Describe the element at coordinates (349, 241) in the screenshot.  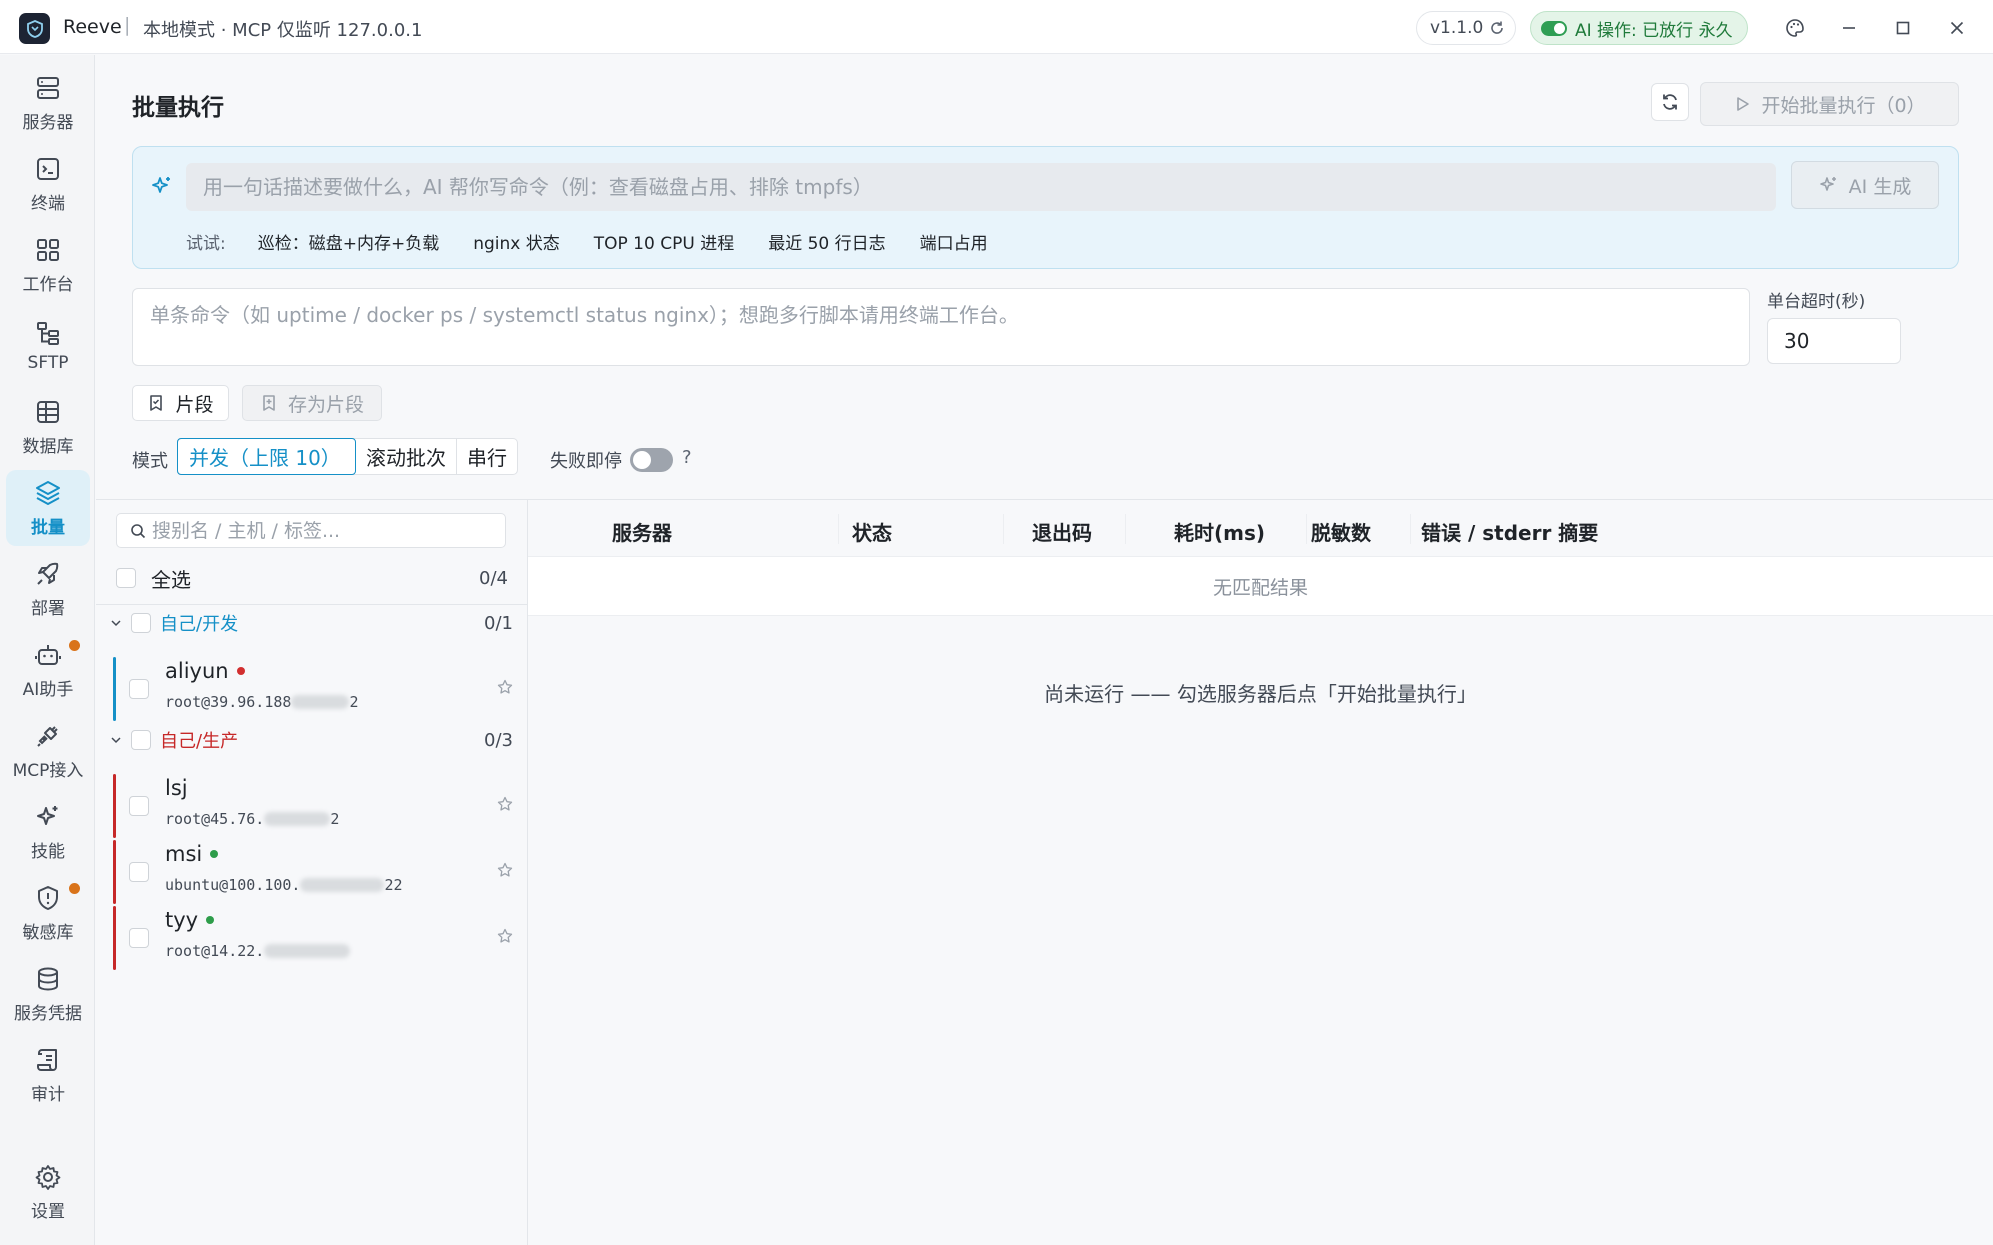
I see `suggestion-chip: 巡检：磁盘+内存+负载` at that location.